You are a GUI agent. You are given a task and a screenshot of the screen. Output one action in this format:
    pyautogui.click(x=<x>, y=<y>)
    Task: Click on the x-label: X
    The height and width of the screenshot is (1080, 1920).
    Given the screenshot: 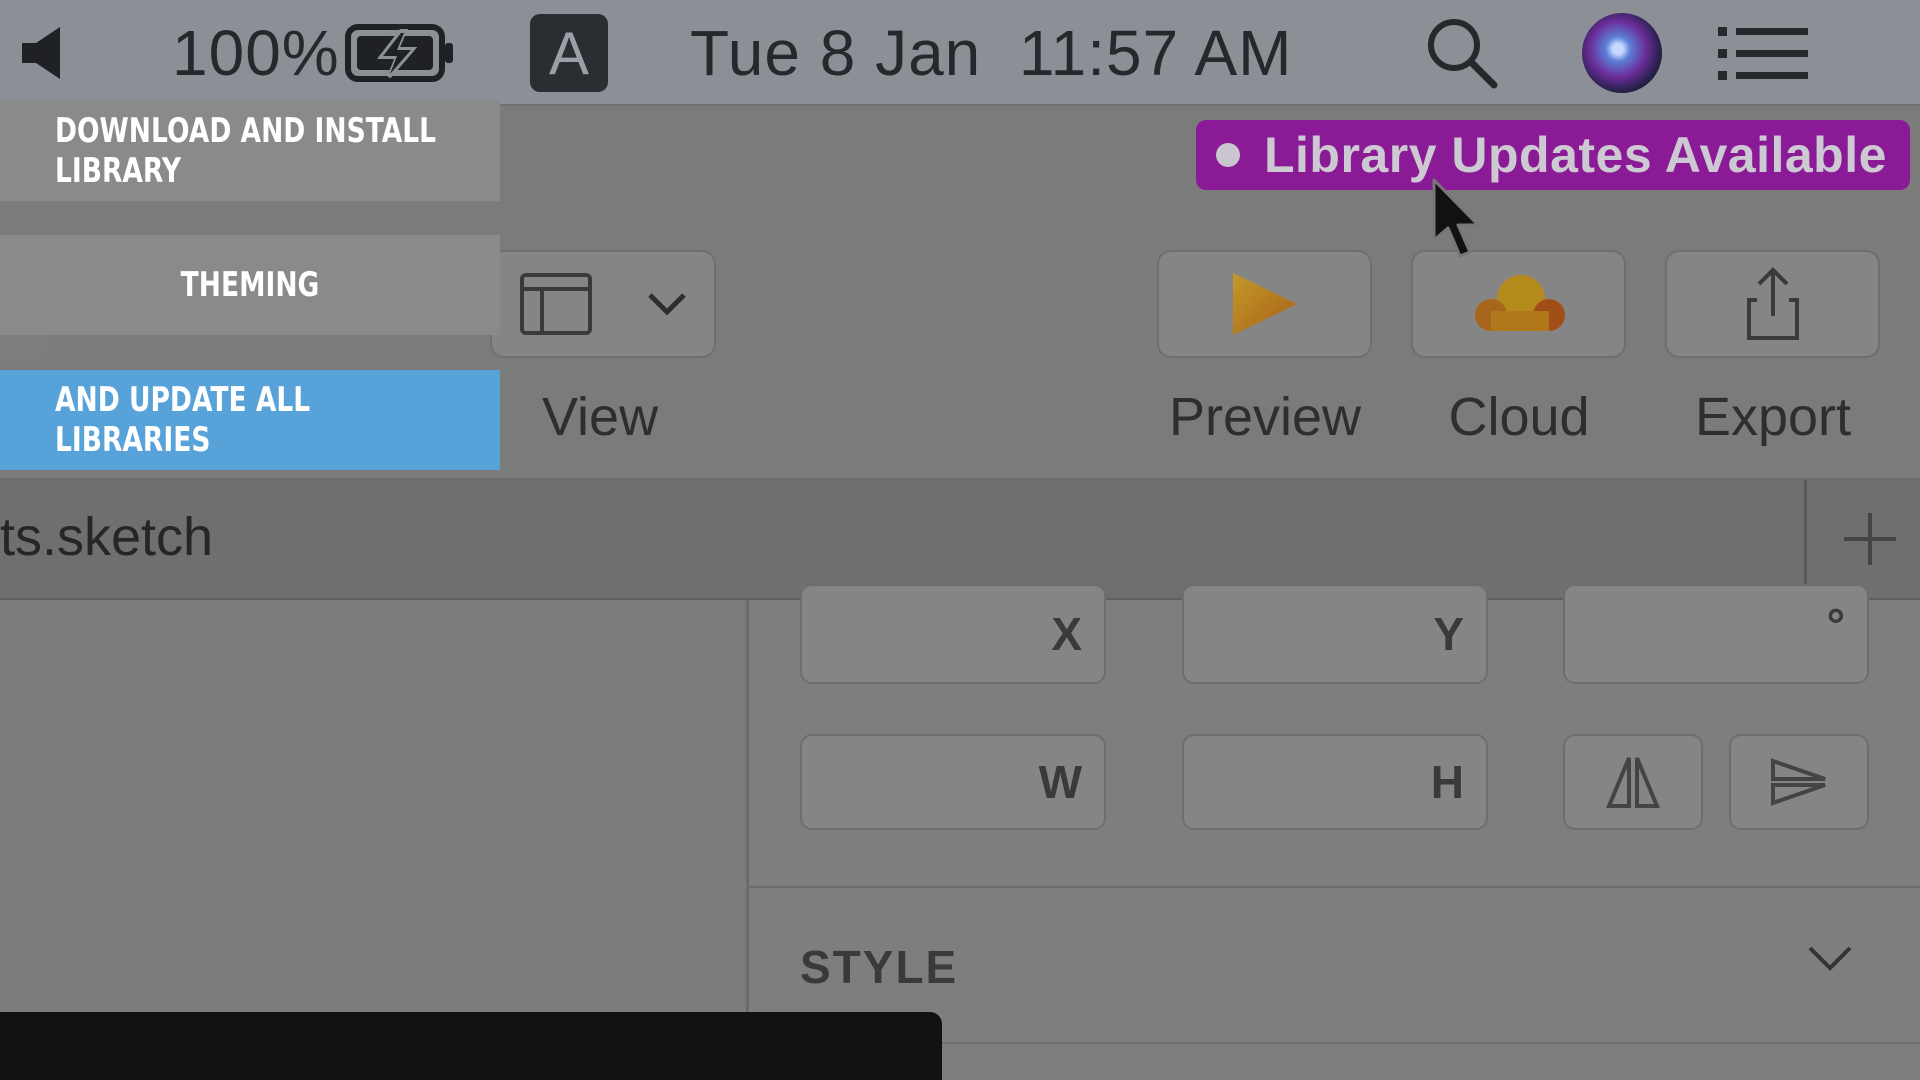 What is the action you would take?
    pyautogui.click(x=1066, y=634)
    